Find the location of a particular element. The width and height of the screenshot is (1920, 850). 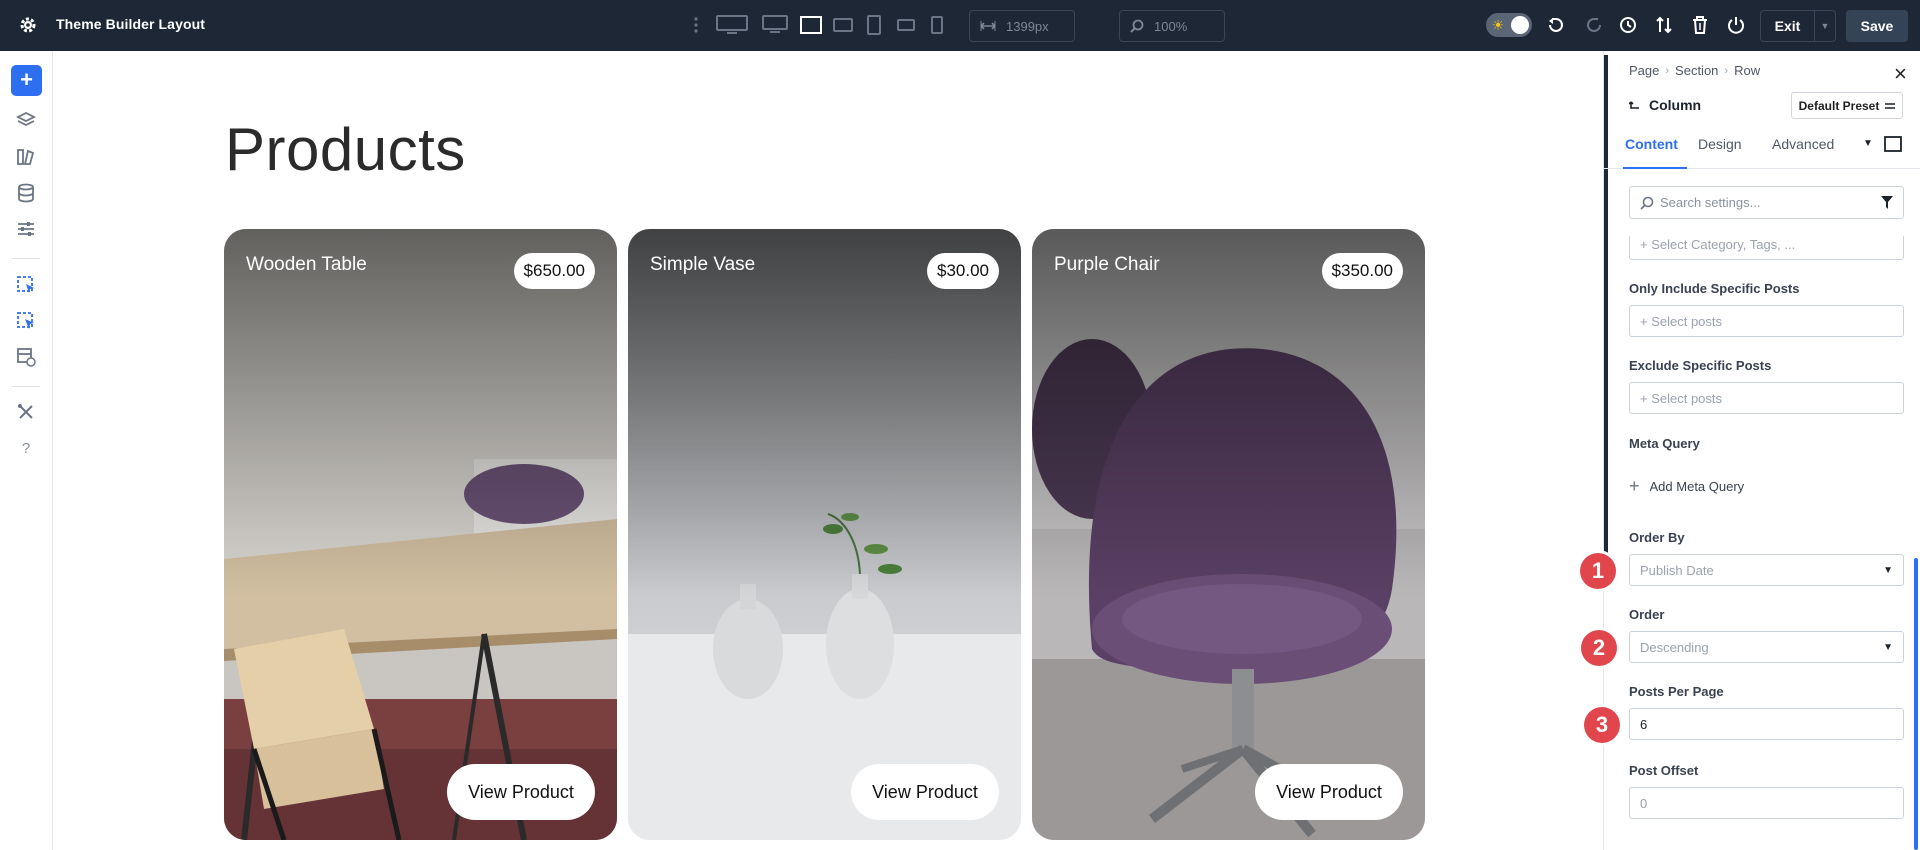

power-icon is located at coordinates (1736, 25).